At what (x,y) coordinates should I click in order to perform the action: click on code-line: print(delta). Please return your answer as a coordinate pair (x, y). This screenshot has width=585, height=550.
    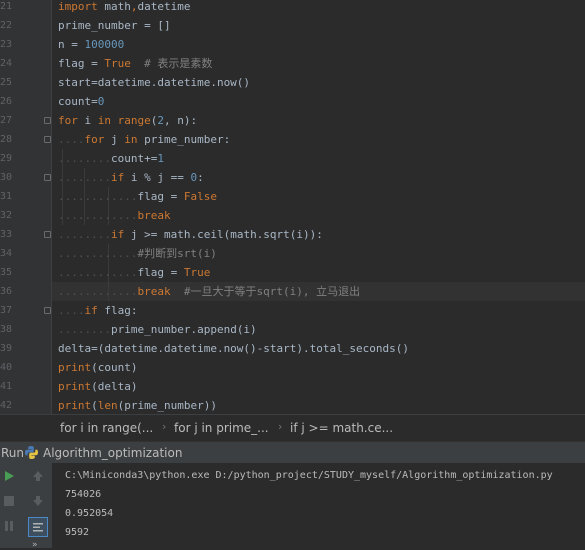
    Looking at the image, I should click on (97, 386).